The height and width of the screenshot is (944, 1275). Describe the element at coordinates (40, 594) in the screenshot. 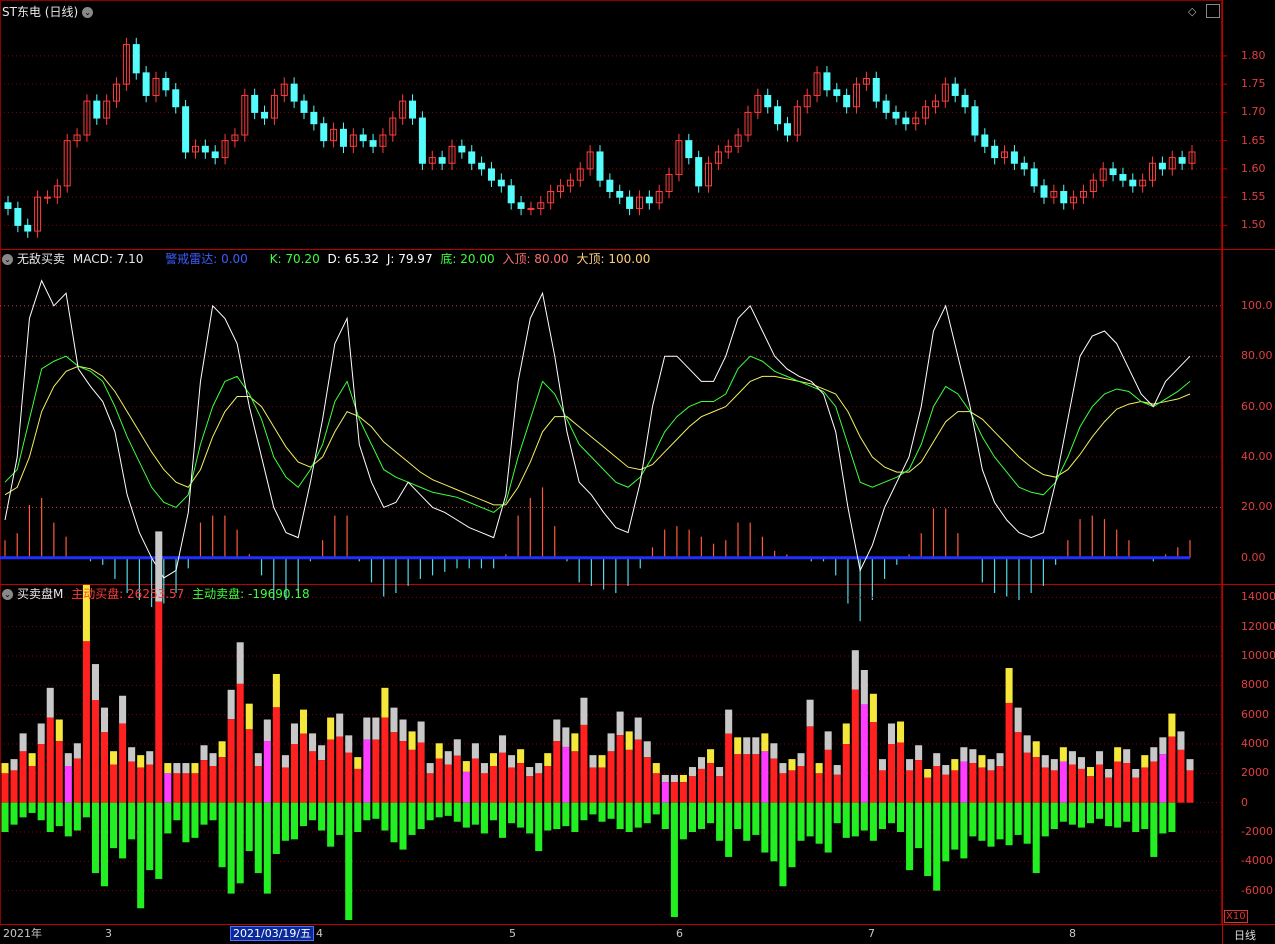

I see `indicator2-name: 买卖盘M` at that location.